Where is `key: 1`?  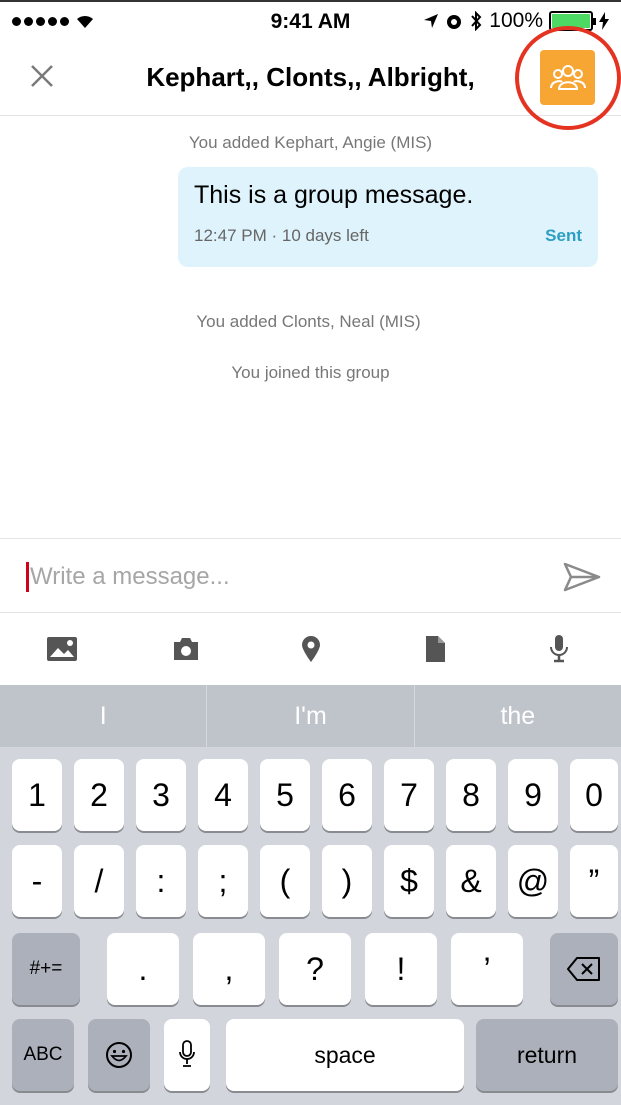
key: 1 is located at coordinates (37, 795).